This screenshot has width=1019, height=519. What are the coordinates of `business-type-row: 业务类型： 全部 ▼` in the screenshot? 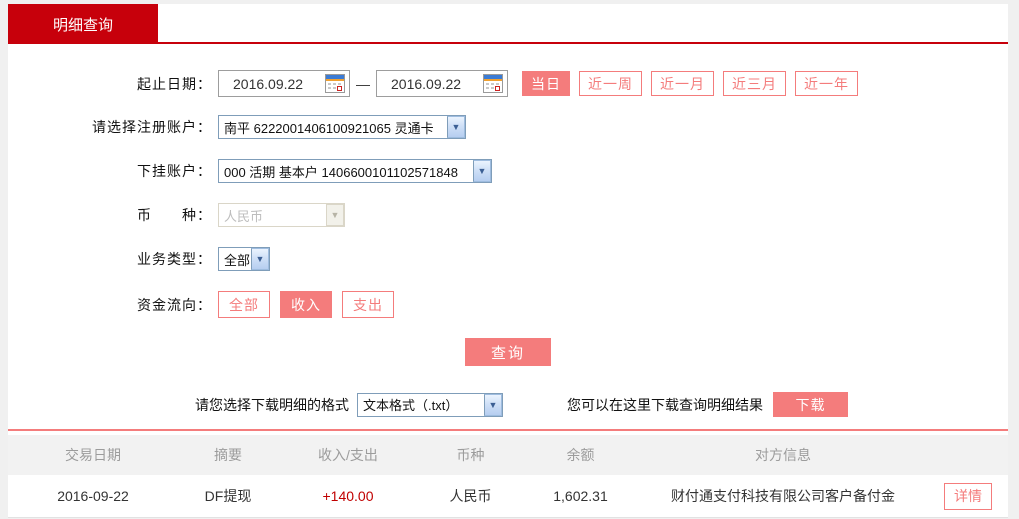 It's located at (508, 259).